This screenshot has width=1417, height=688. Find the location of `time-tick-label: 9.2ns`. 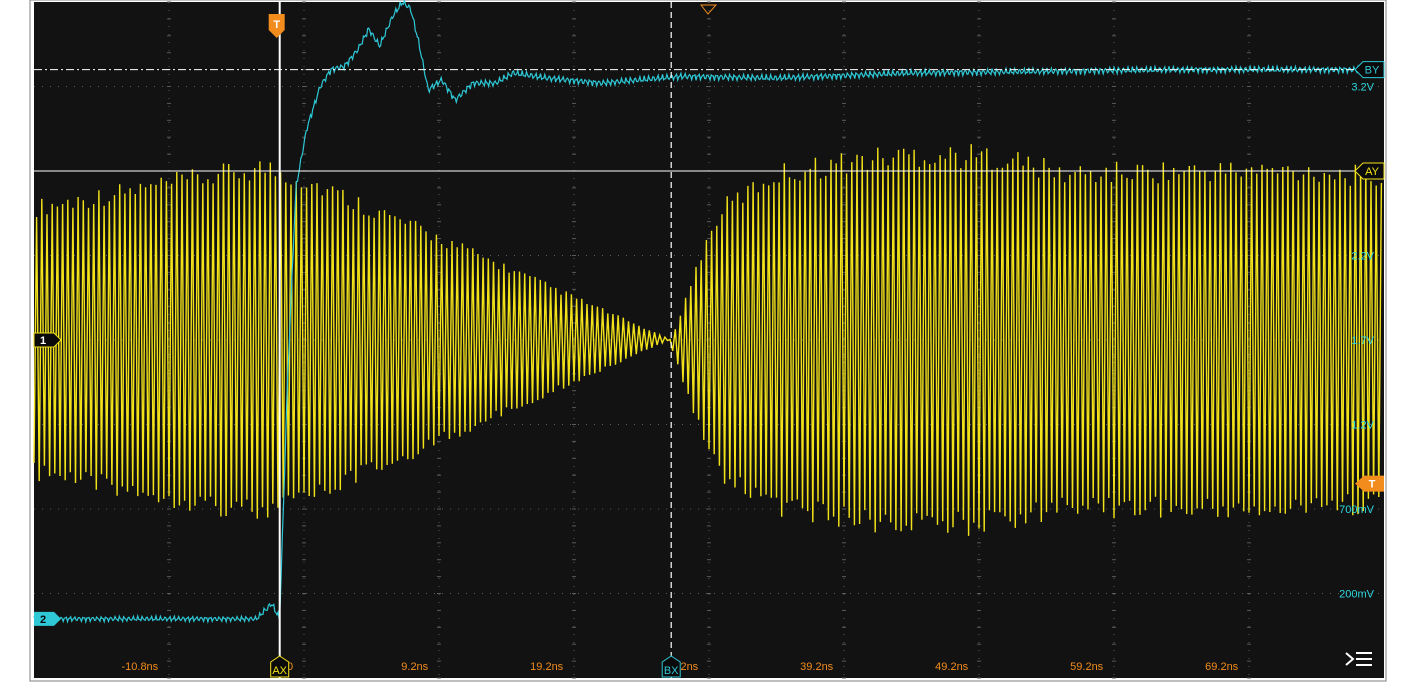

time-tick-label: 9.2ns is located at coordinates (414, 667).